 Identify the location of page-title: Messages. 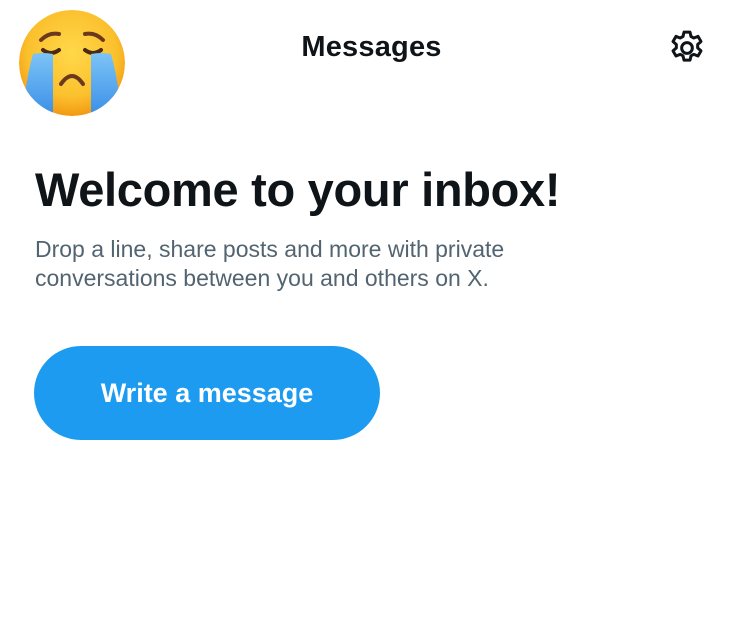
(371, 47).